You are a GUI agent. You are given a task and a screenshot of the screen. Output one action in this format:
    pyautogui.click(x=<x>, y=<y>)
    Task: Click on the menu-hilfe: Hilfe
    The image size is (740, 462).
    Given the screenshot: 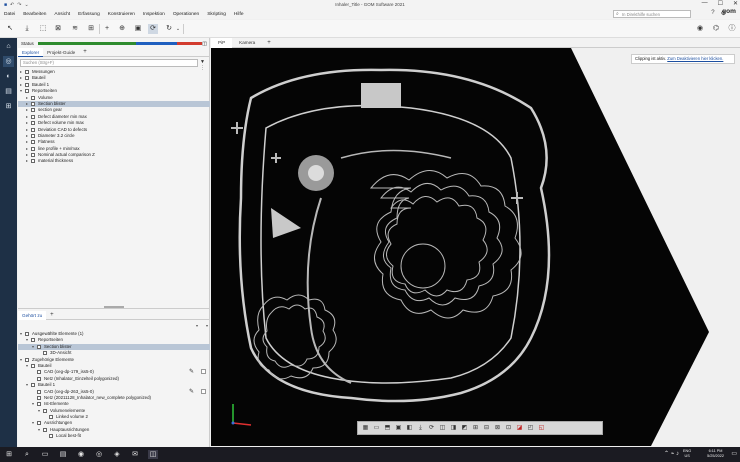 What is the action you would take?
    pyautogui.click(x=239, y=14)
    